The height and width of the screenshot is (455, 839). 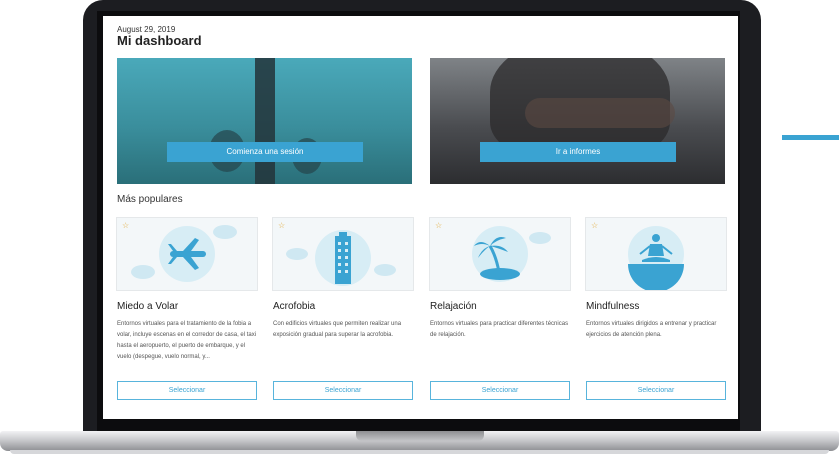 What do you see at coordinates (159, 40) in the screenshot?
I see `page-title: Mi dashboard` at bounding box center [159, 40].